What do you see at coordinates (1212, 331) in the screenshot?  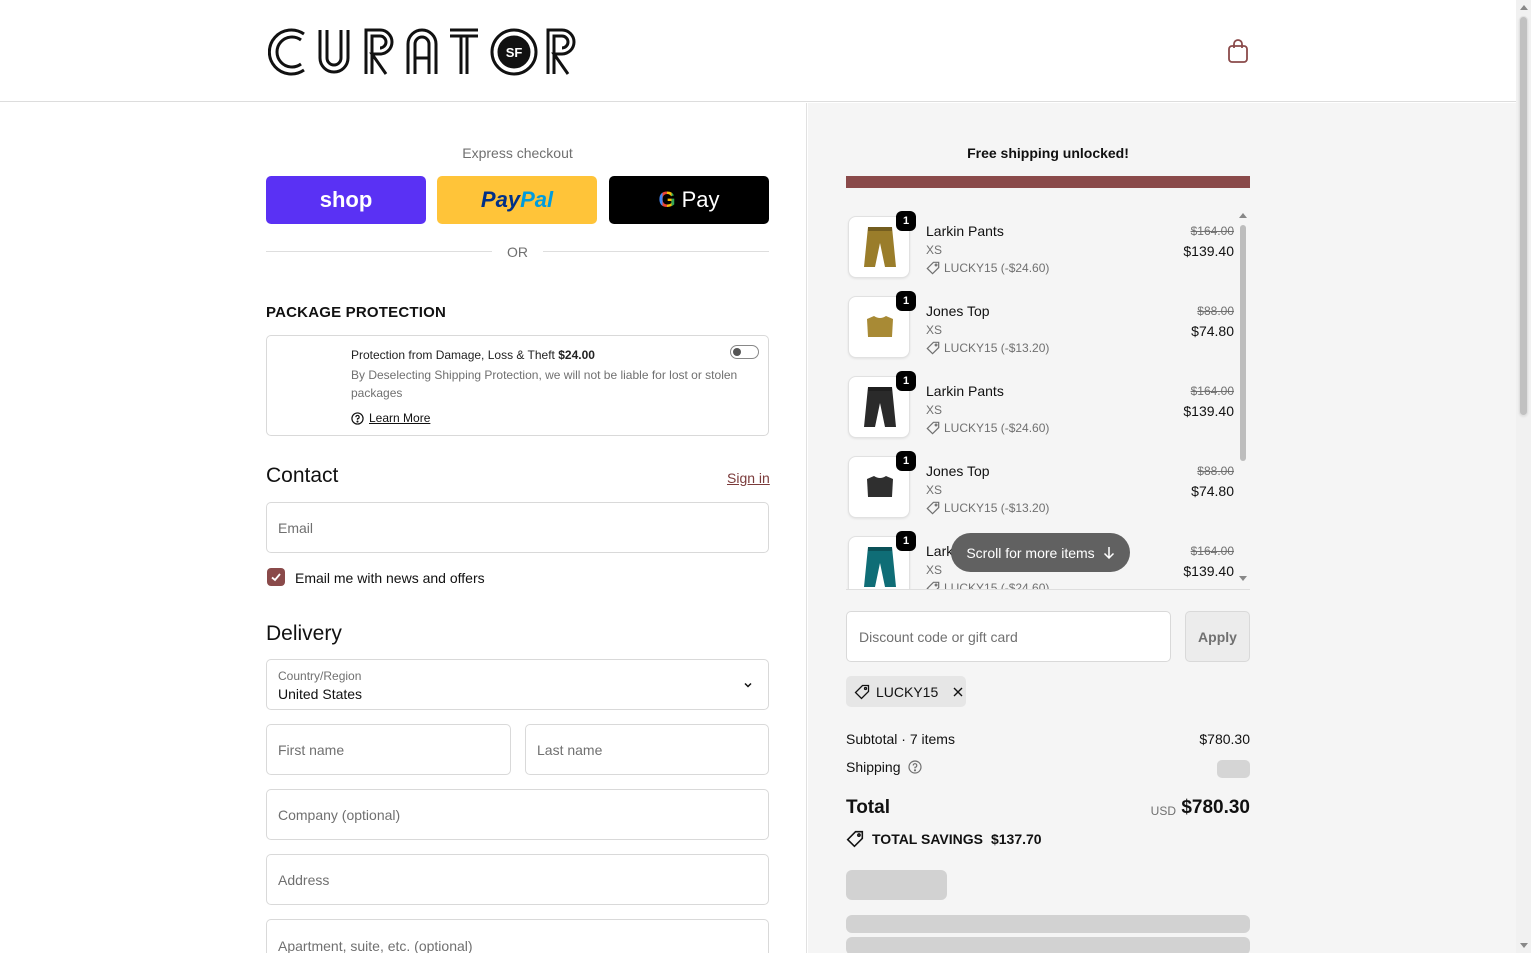 I see `item-price: $74.80` at bounding box center [1212, 331].